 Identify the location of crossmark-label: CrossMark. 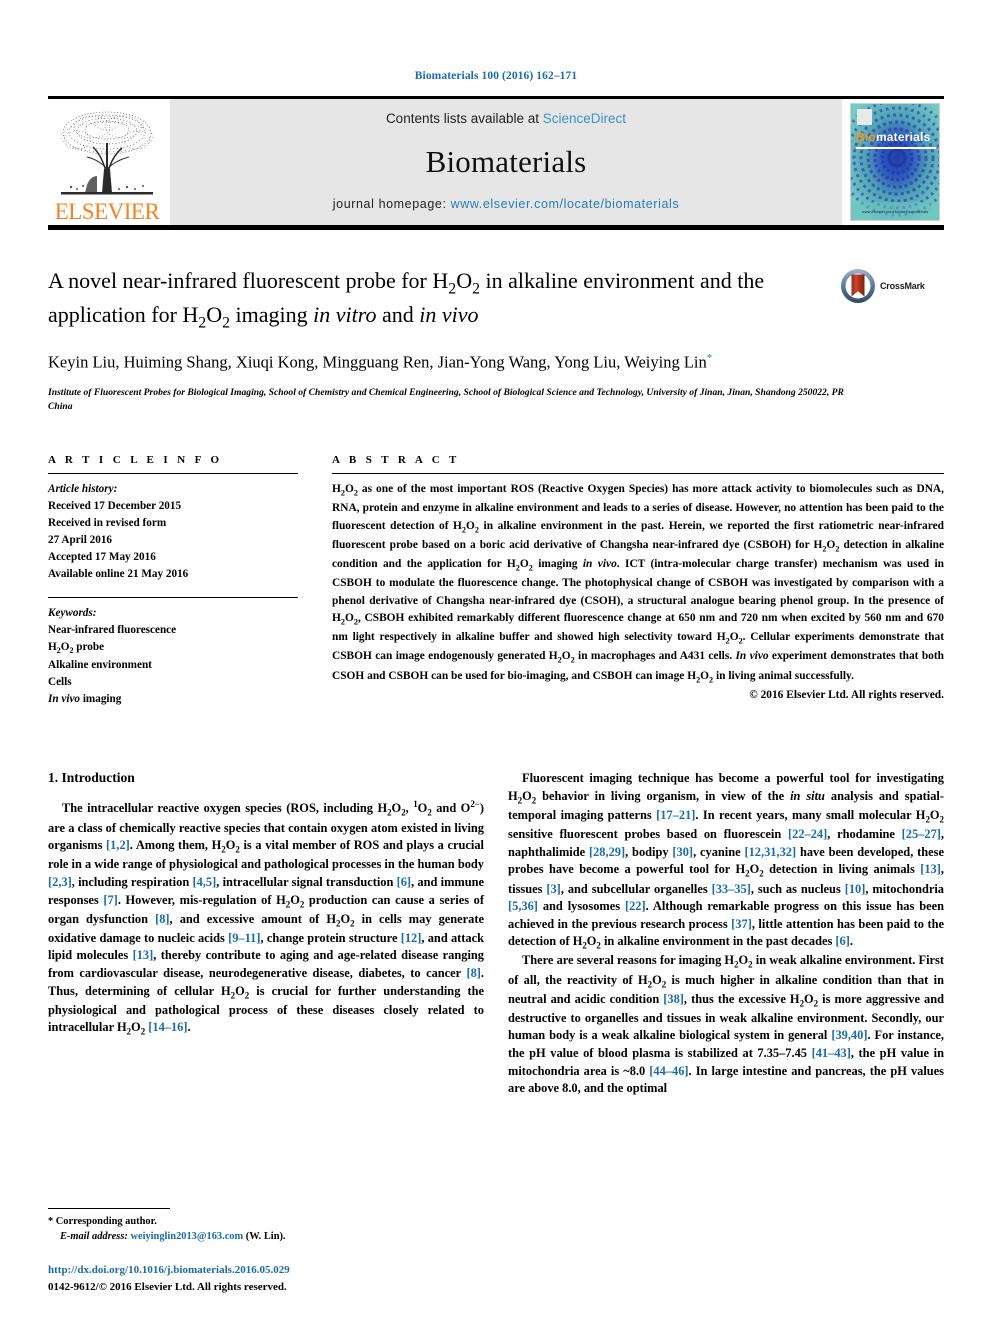
(902, 286).